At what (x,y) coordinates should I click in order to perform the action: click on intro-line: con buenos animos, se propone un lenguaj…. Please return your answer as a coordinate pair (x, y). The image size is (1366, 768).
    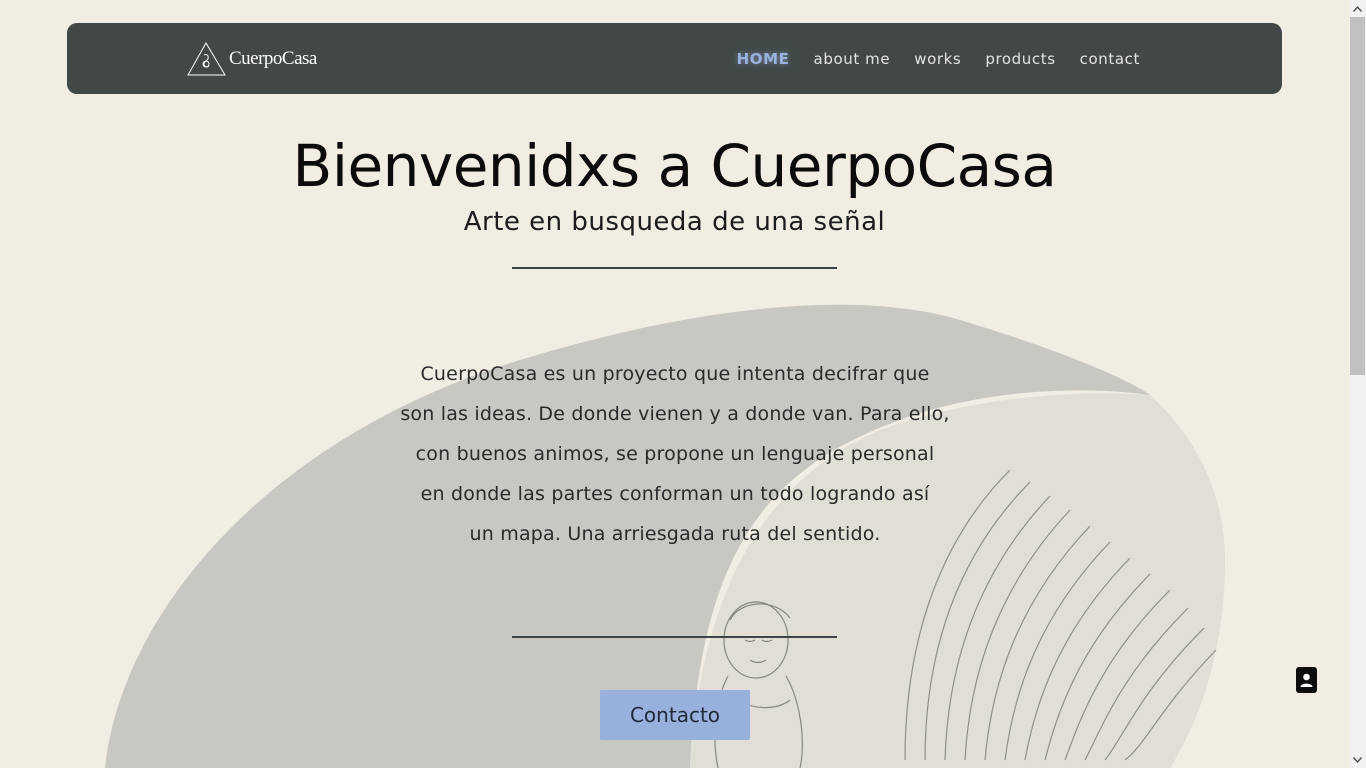
    Looking at the image, I should click on (675, 454).